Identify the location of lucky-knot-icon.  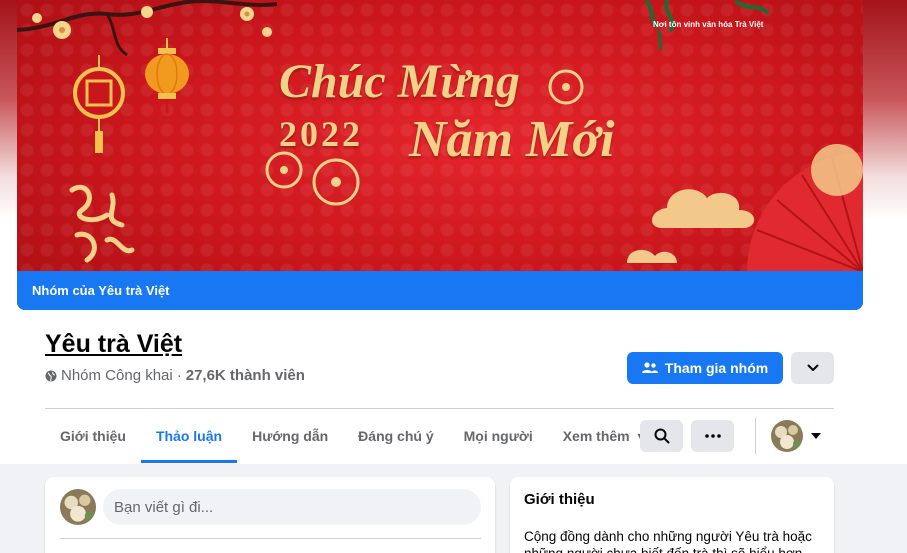
(99, 104).